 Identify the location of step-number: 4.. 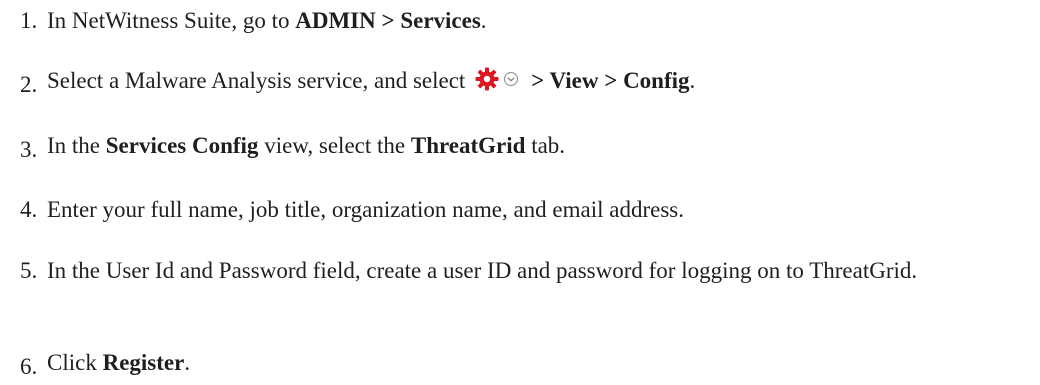
(29, 209).